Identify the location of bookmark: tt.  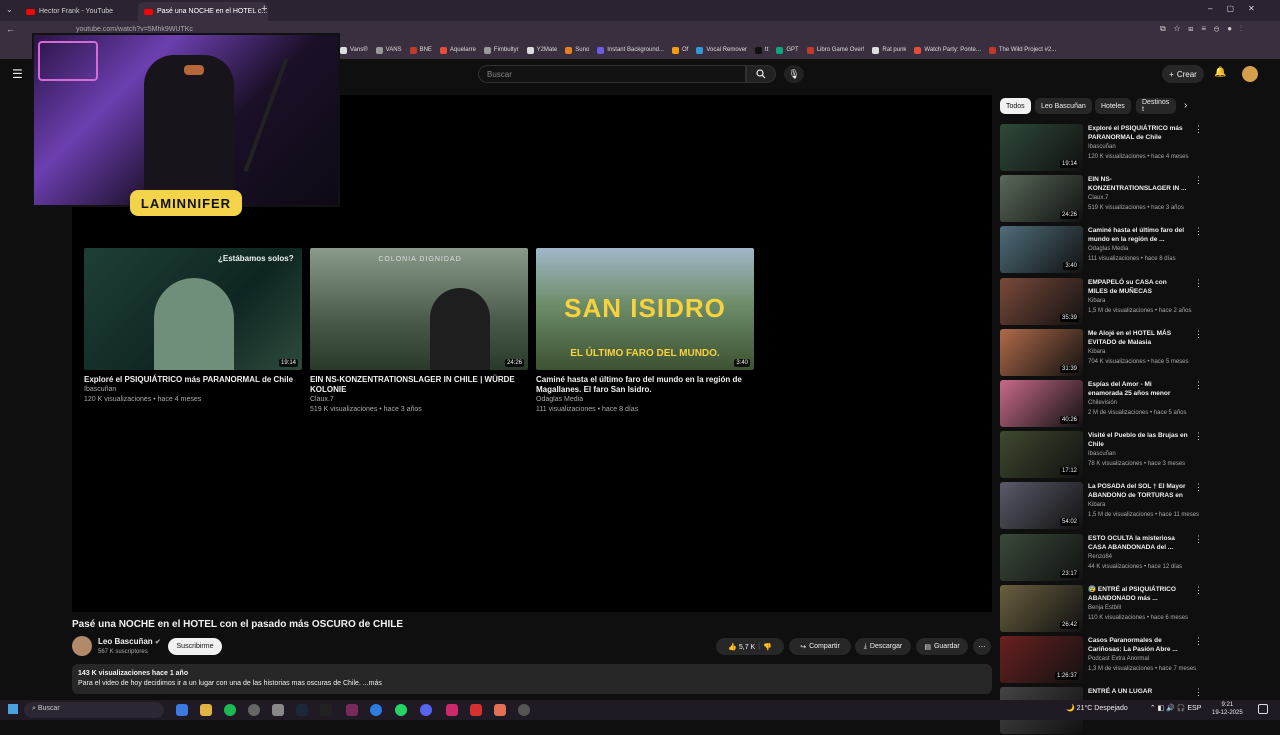
(761, 50).